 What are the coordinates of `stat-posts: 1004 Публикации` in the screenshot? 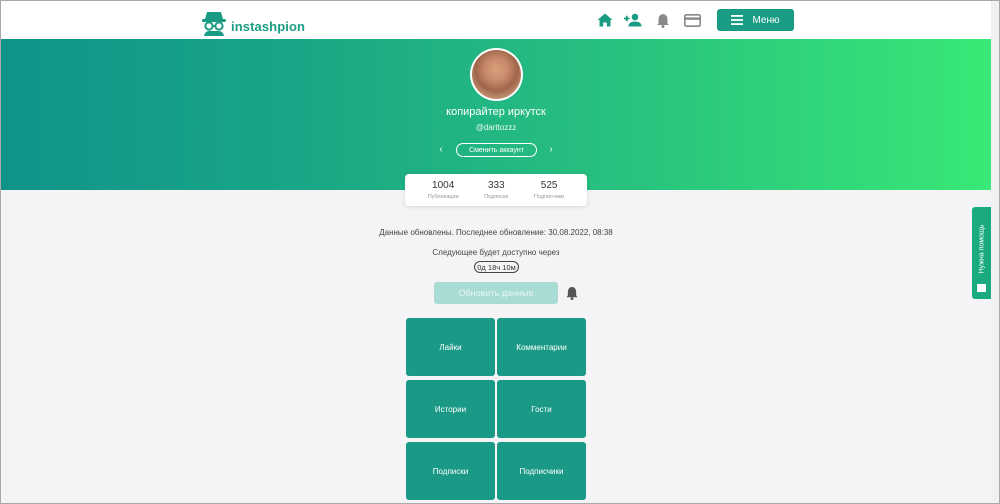 It's located at (443, 190).